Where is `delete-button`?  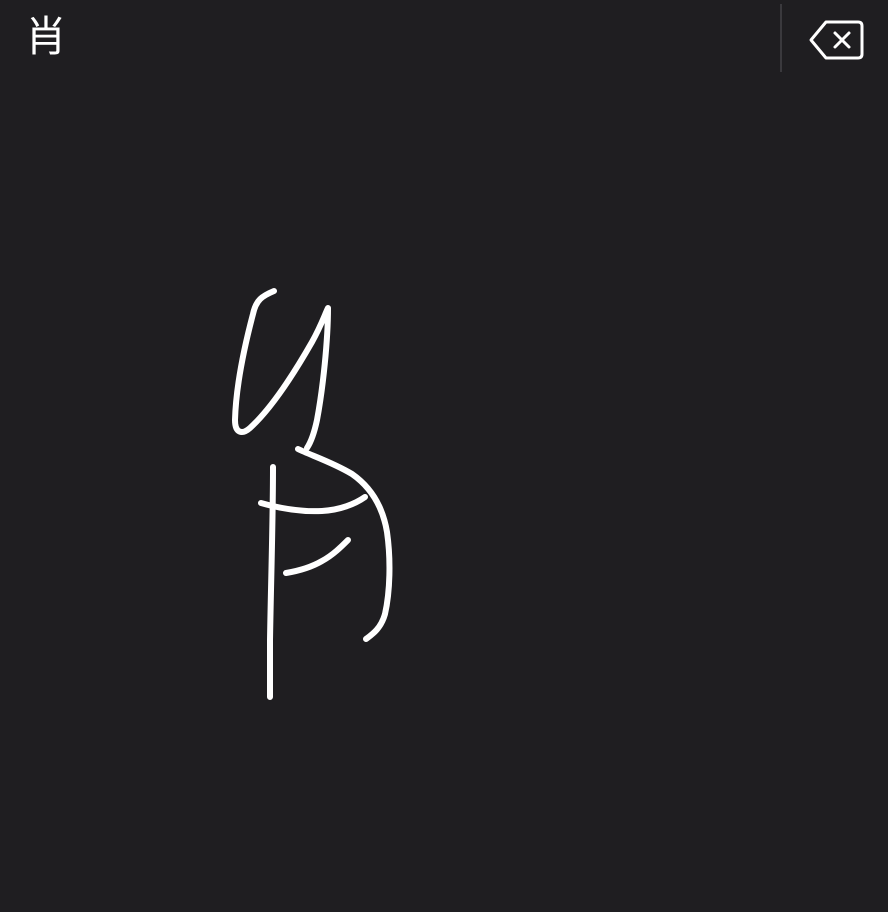
delete-button is located at coordinates (836, 41).